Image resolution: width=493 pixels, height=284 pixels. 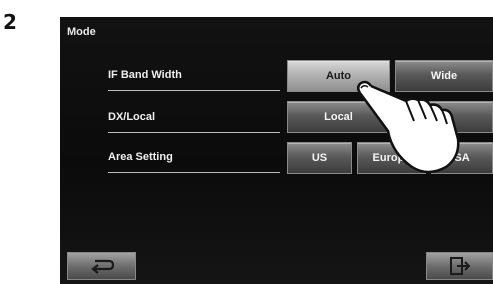 I want to click on screen-title: Mode, so click(x=81, y=32).